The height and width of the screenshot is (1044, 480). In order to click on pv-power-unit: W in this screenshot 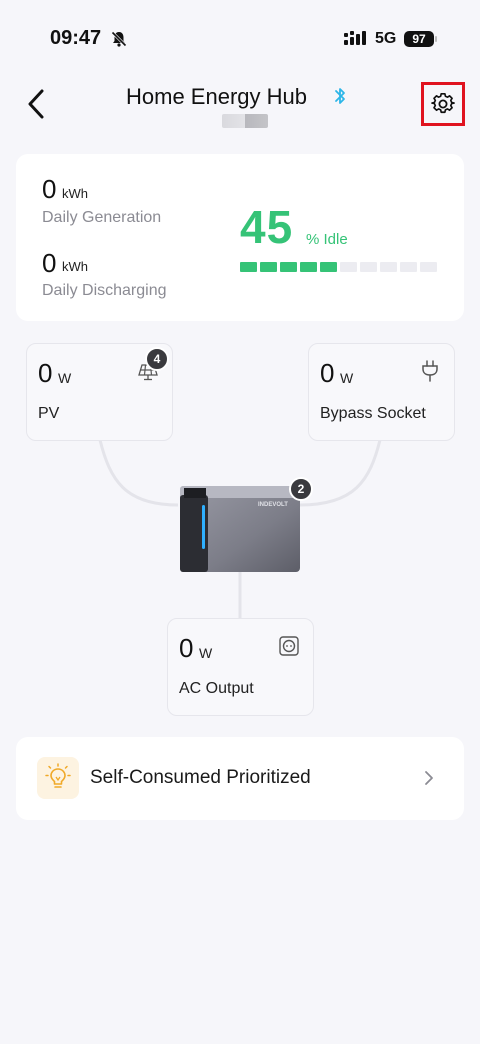, I will do `click(65, 378)`.